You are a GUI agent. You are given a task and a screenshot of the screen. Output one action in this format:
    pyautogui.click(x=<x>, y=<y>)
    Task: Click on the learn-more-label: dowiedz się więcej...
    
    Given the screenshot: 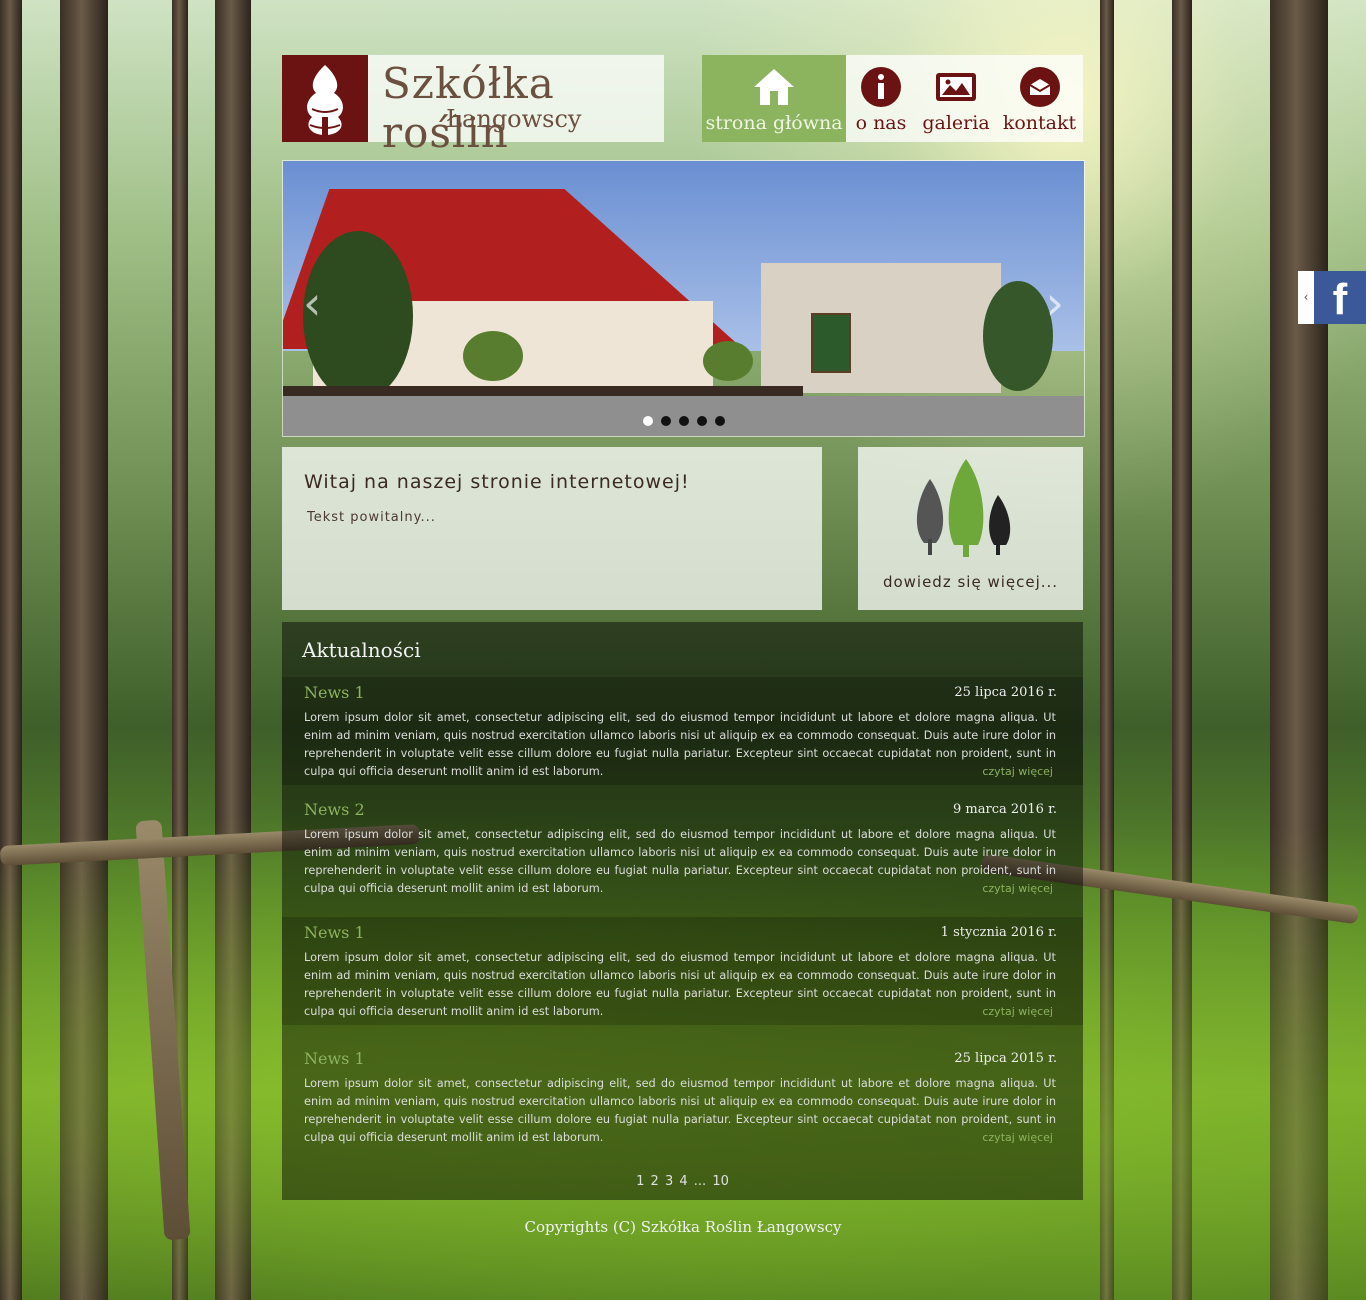 What is the action you would take?
    pyautogui.click(x=970, y=582)
    